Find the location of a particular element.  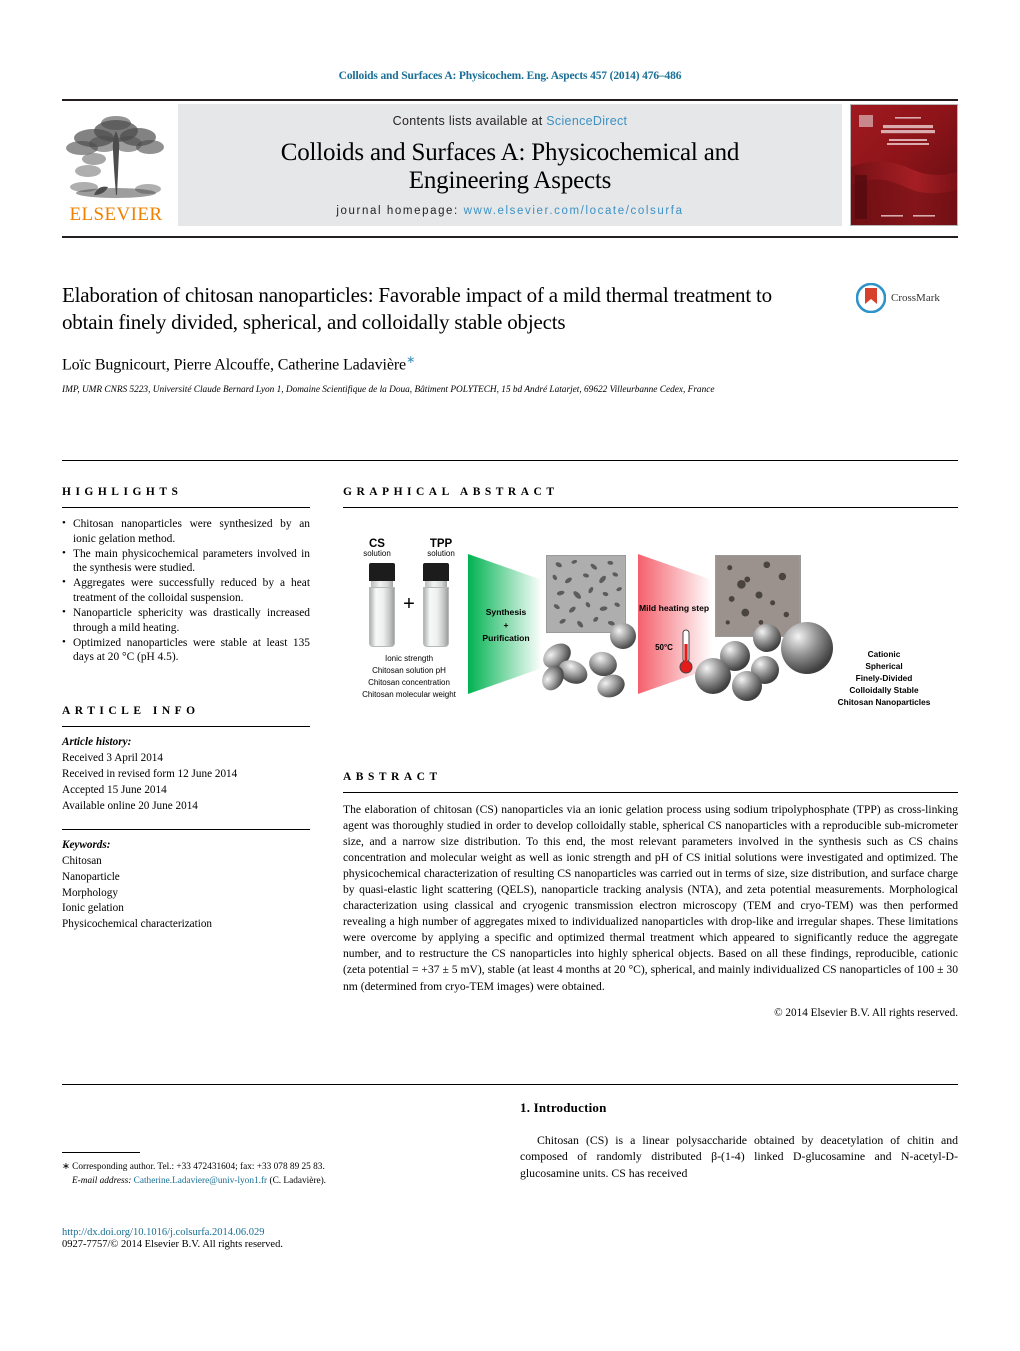

synthesis-line-2: + is located at coordinates (506, 624).